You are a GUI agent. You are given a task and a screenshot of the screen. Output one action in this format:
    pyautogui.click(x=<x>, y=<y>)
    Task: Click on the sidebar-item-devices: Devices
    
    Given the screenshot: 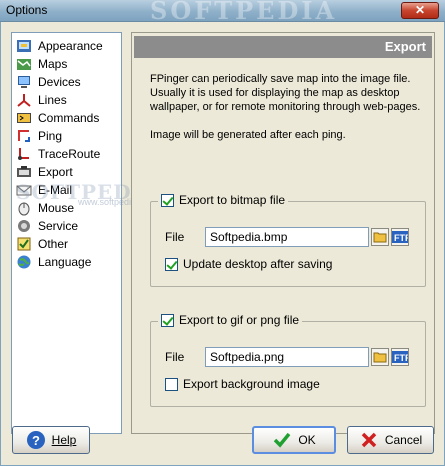 What is the action you would take?
    pyautogui.click(x=66, y=82)
    